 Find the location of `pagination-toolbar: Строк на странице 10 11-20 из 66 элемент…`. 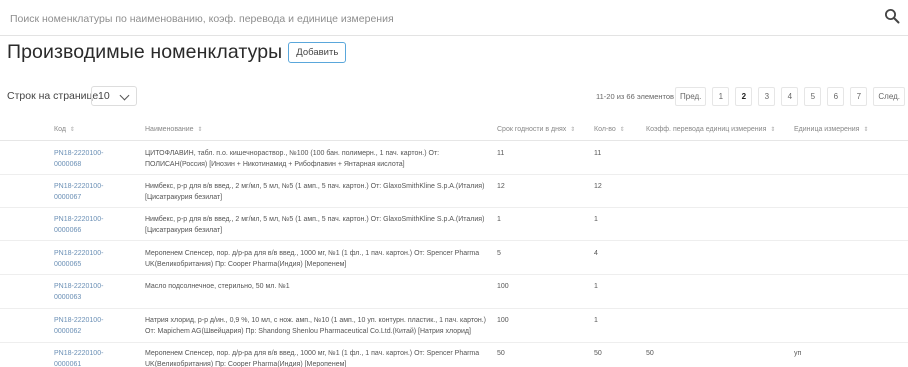

pagination-toolbar: Строк на странице 10 11-20 из 66 элемент… is located at coordinates (454, 97).